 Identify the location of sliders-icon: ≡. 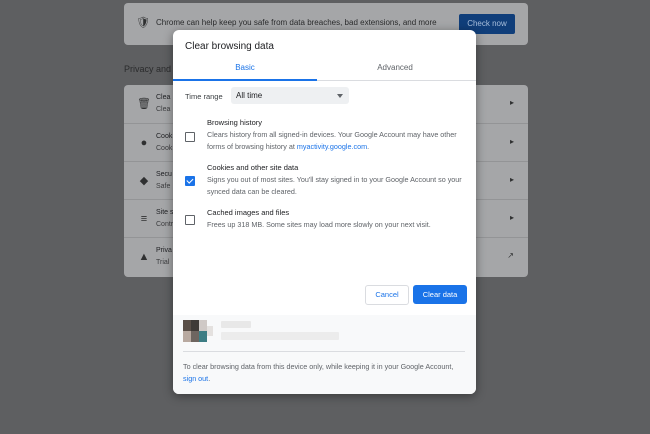
(144, 219).